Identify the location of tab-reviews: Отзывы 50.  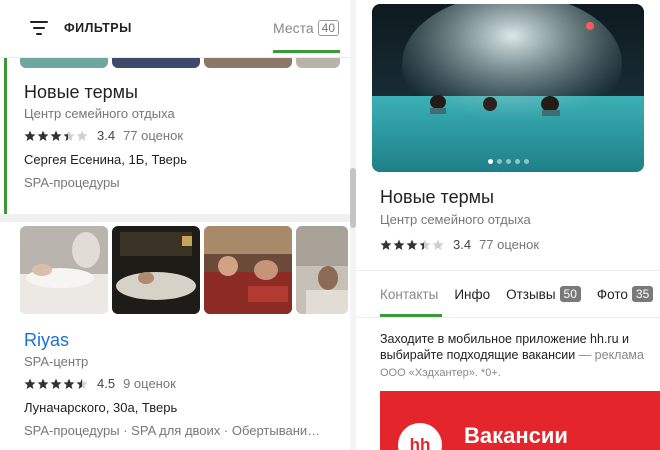
(543, 294).